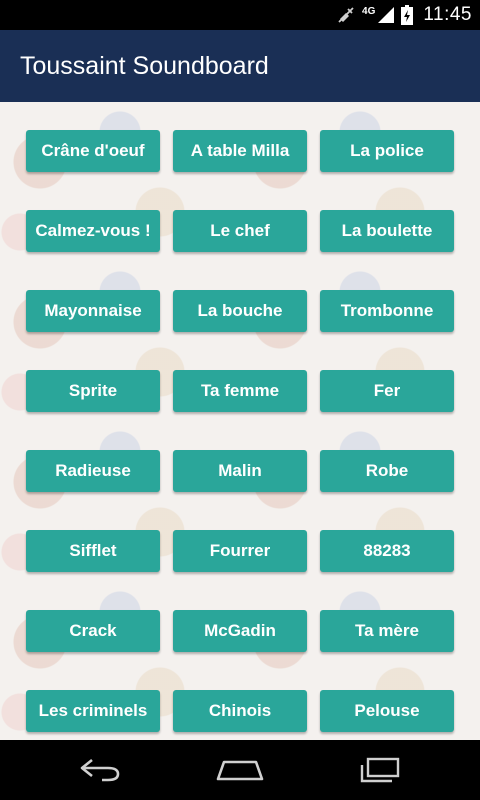  Describe the element at coordinates (387, 391) in the screenshot. I see `sound-button-fer: Fer` at that location.